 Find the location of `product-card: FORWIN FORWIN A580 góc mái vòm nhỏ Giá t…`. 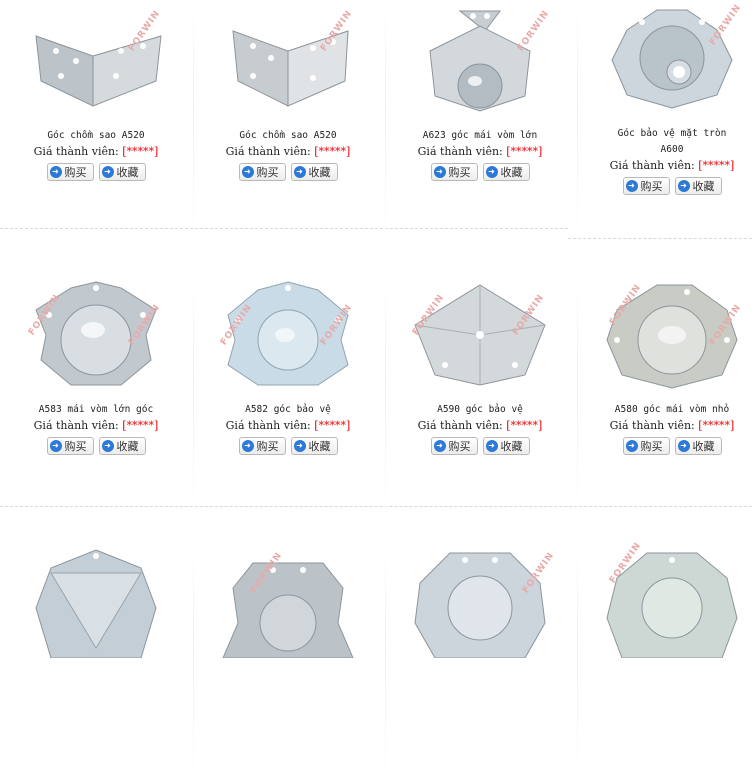

product-card: FORWIN FORWIN A580 góc mái vòm nhỏ Giá t… is located at coordinates (664, 367).